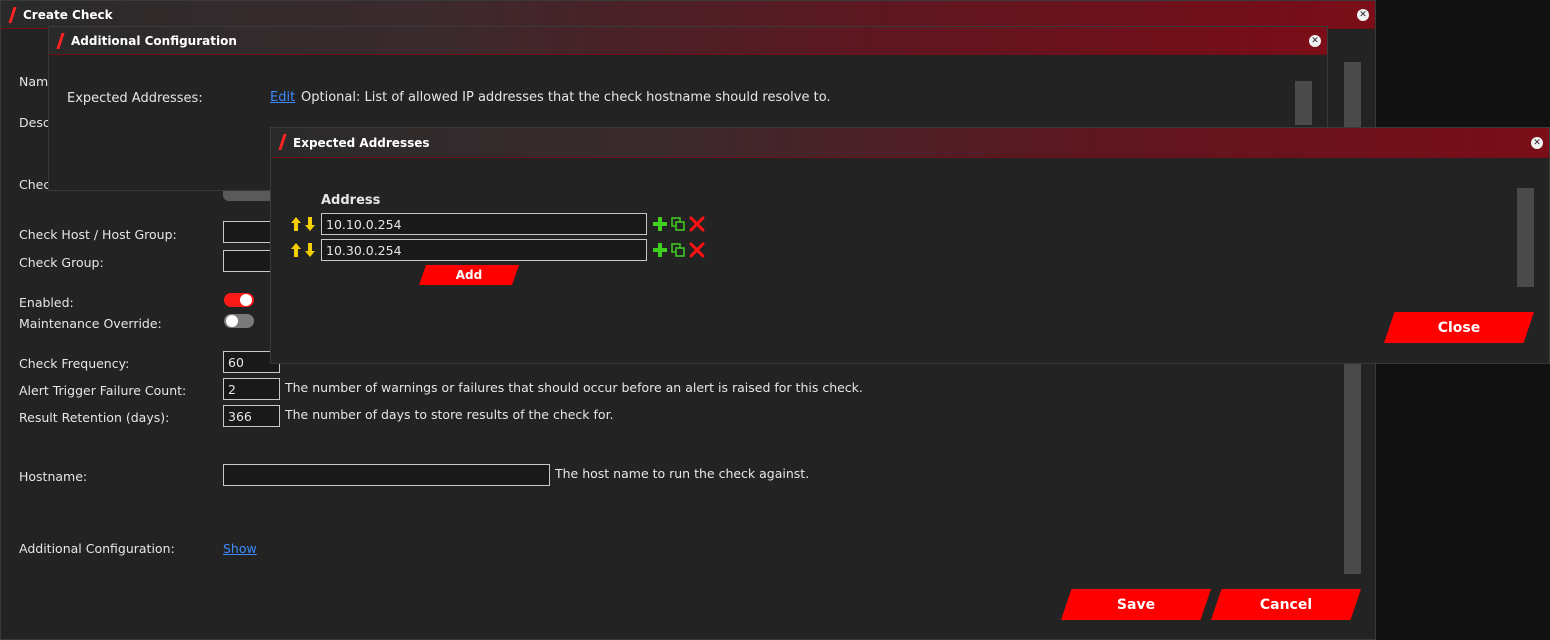  What do you see at coordinates (46, 302) in the screenshot?
I see `enabled-label: Enabled:` at bounding box center [46, 302].